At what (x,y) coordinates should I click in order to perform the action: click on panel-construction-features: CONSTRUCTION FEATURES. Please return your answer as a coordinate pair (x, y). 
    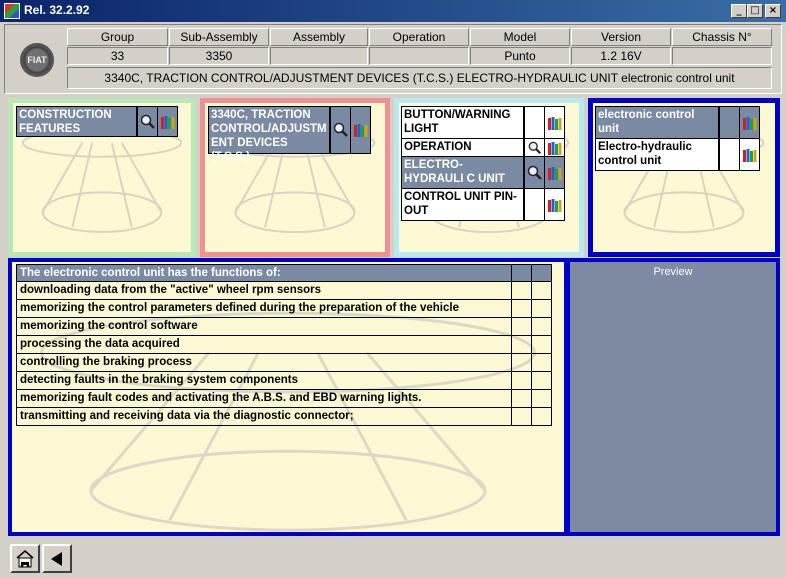
    Looking at the image, I should click on (102, 177).